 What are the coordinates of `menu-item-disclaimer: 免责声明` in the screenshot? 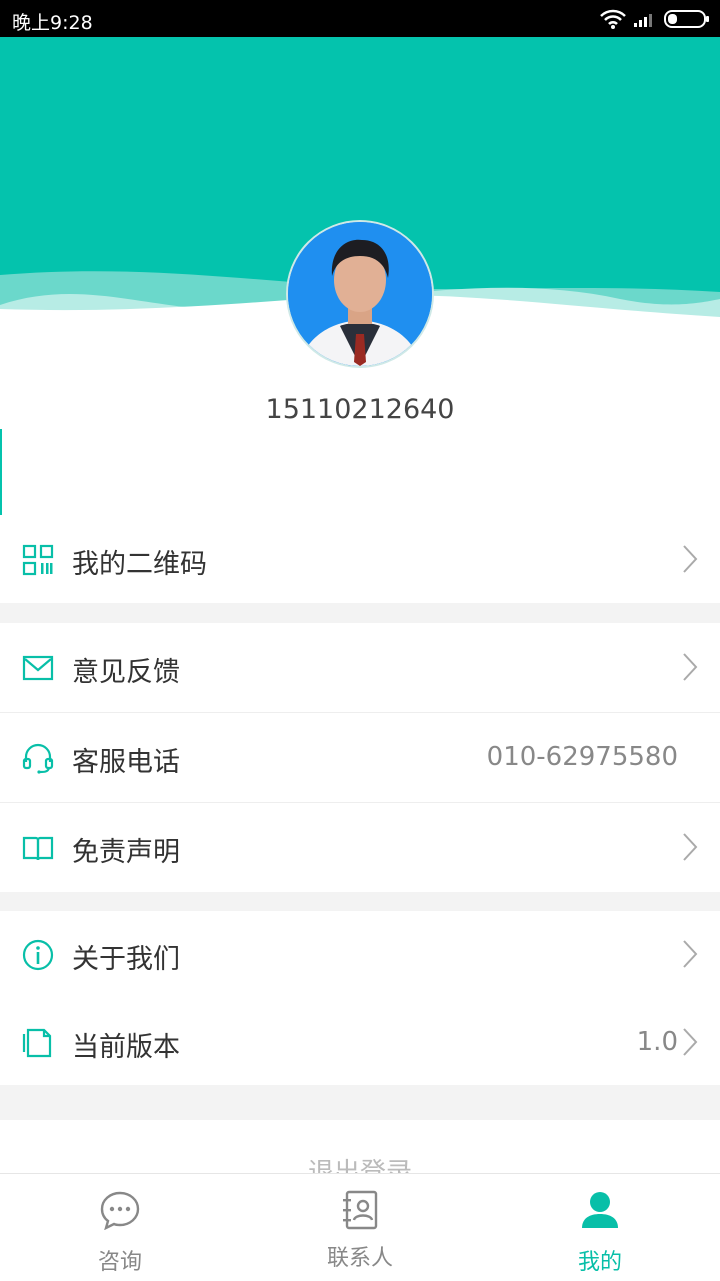 It's located at (360, 847).